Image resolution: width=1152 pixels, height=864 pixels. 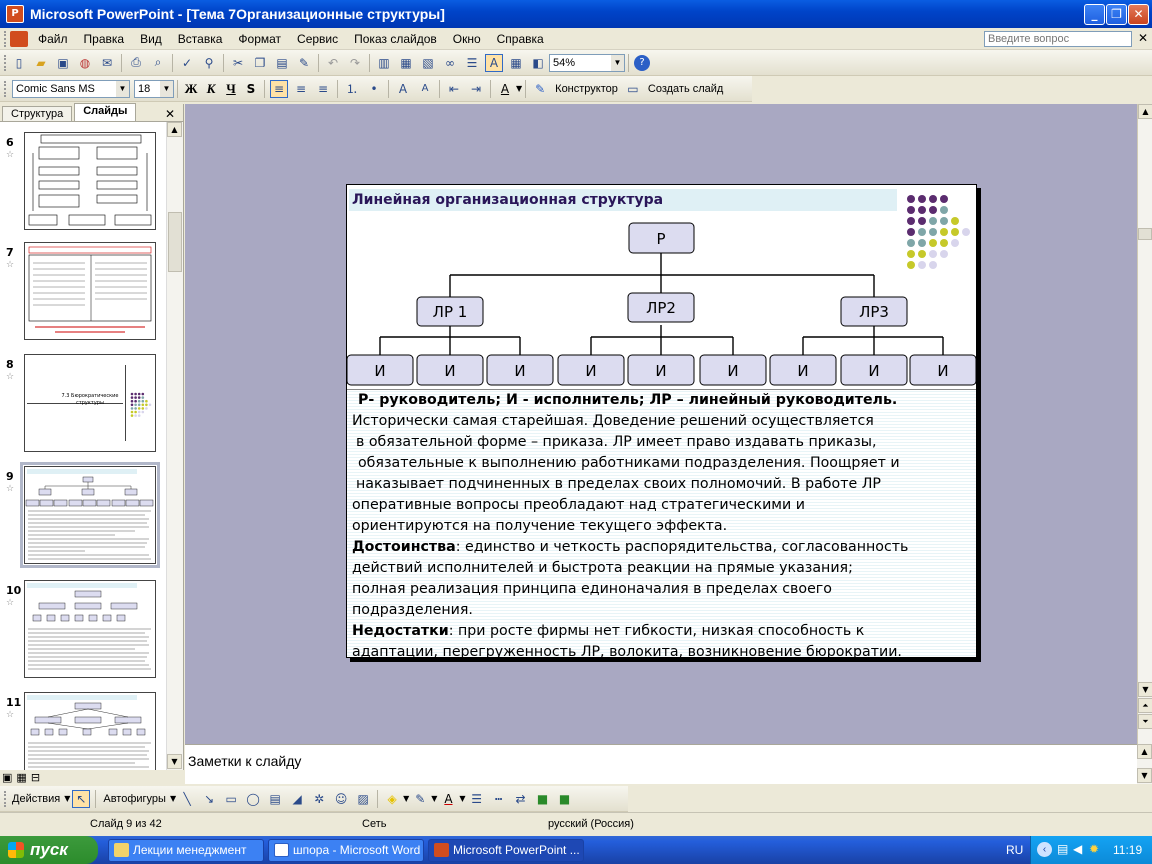 What do you see at coordinates (587, 62) in the screenshot?
I see `zoom-select: 54% ▼` at bounding box center [587, 62].